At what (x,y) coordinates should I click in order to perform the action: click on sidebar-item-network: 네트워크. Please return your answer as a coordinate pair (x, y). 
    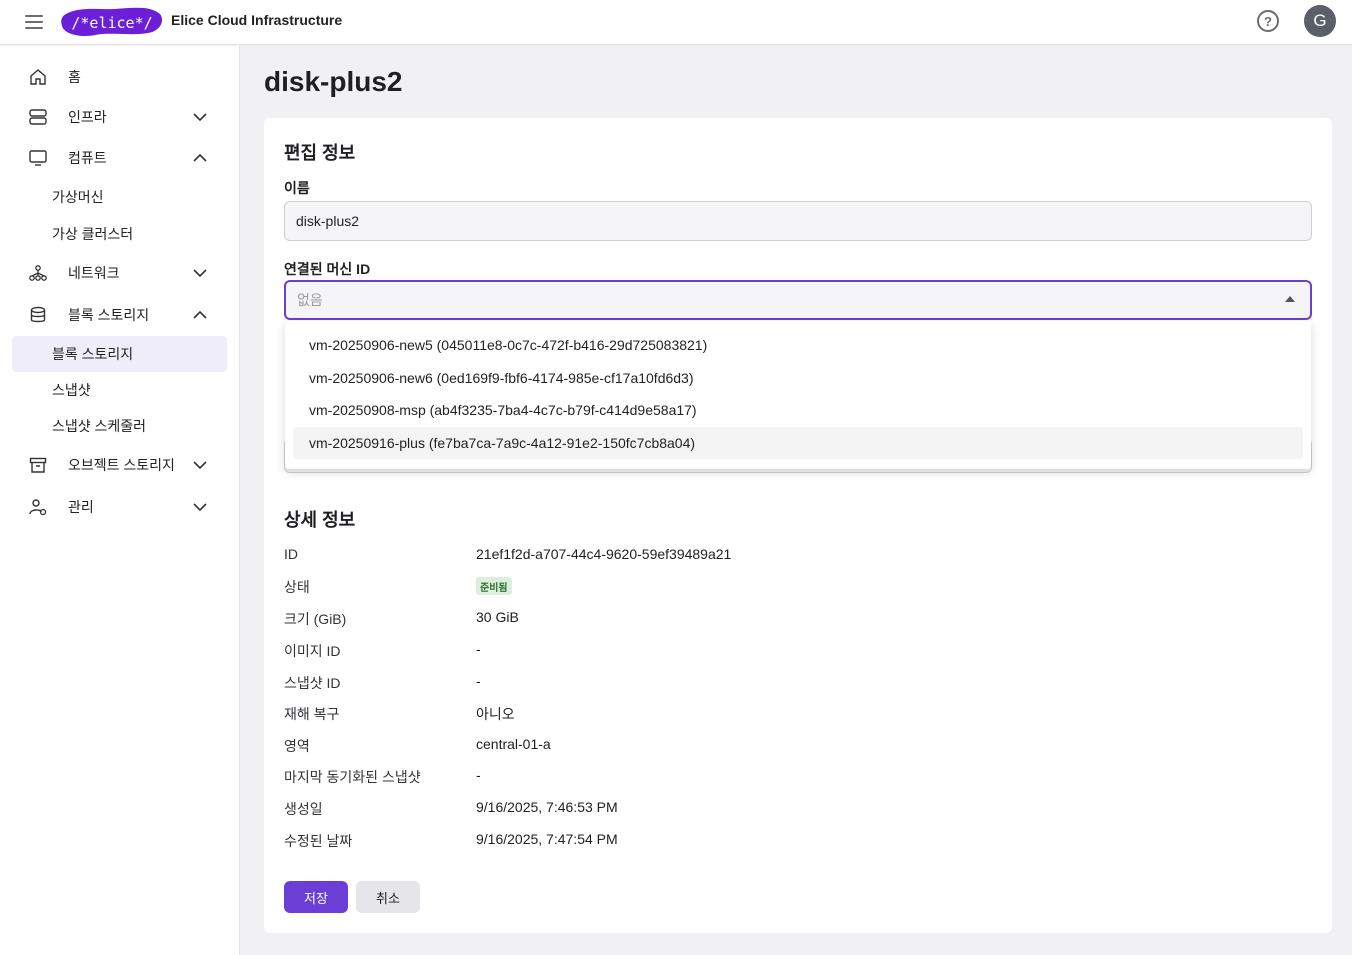
    Looking at the image, I should click on (119, 273).